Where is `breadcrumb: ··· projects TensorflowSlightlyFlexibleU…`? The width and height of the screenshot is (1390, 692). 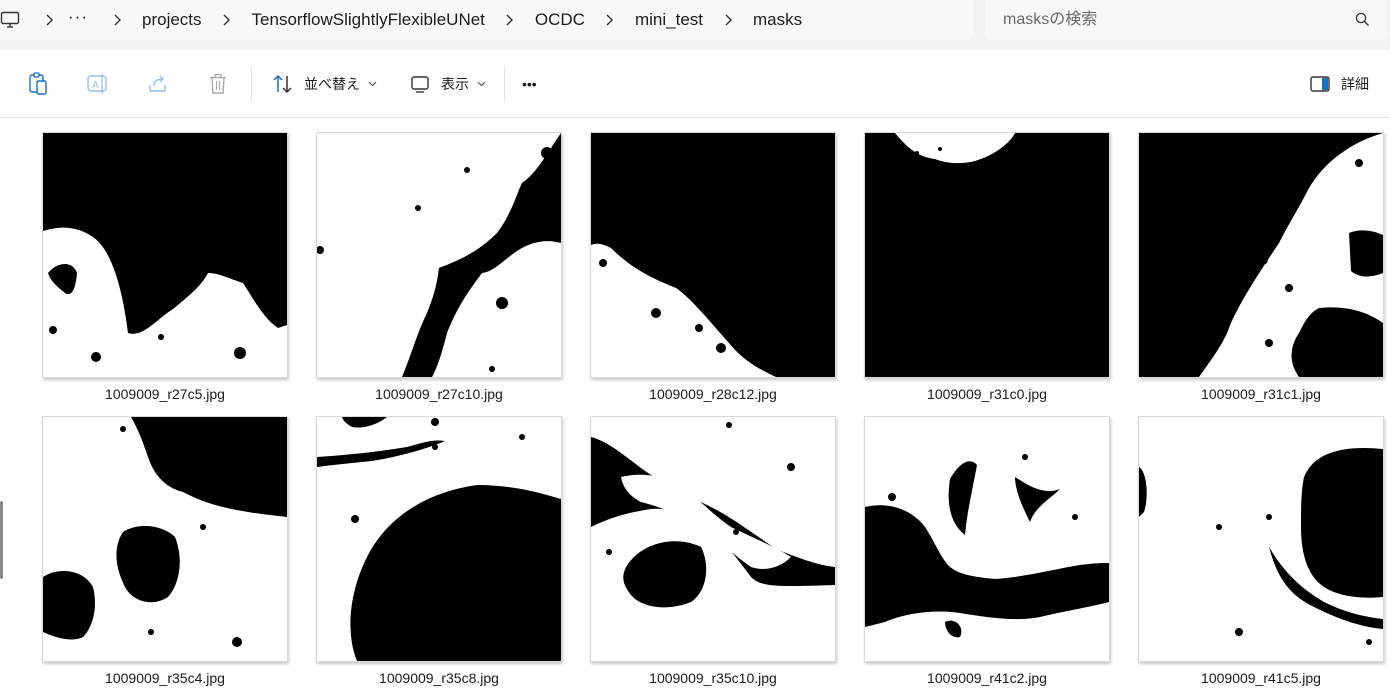
breadcrumb: ··· projects TensorflowSlightlyFlexibleU… is located at coordinates (486, 20).